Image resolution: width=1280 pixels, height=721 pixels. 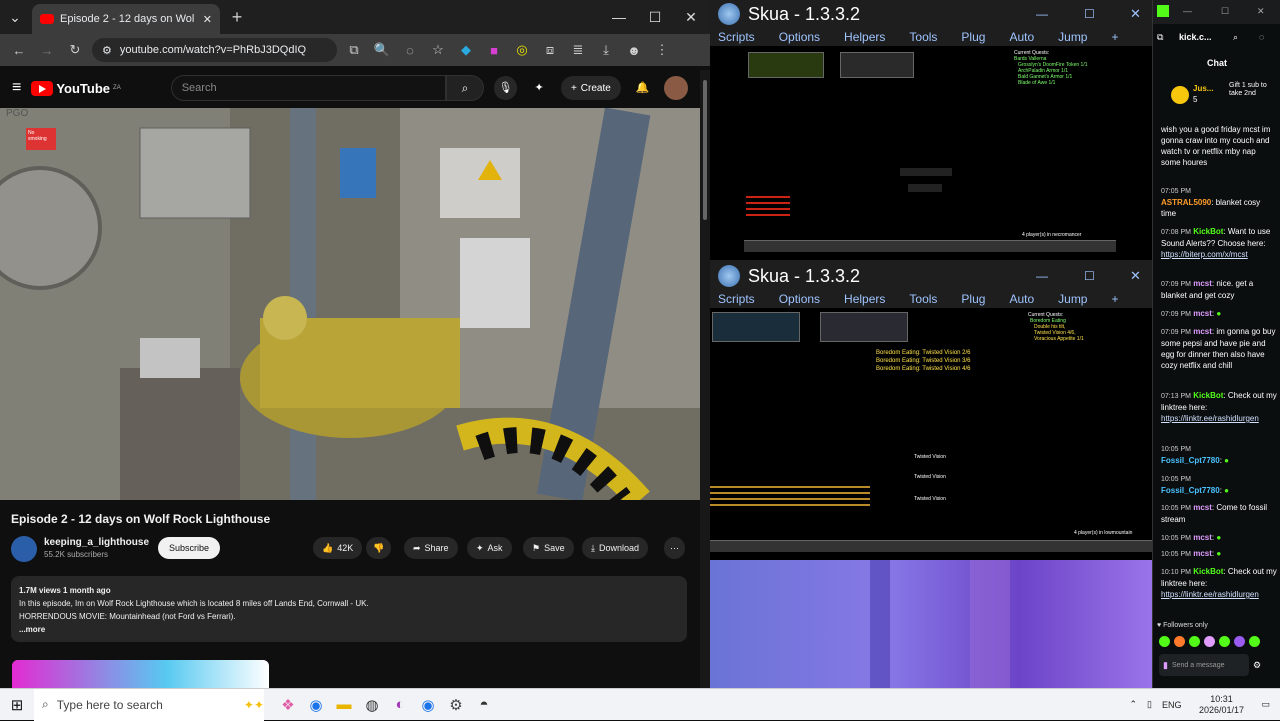 What do you see at coordinates (494, 50) in the screenshot?
I see `extension-icon: ■` at bounding box center [494, 50].